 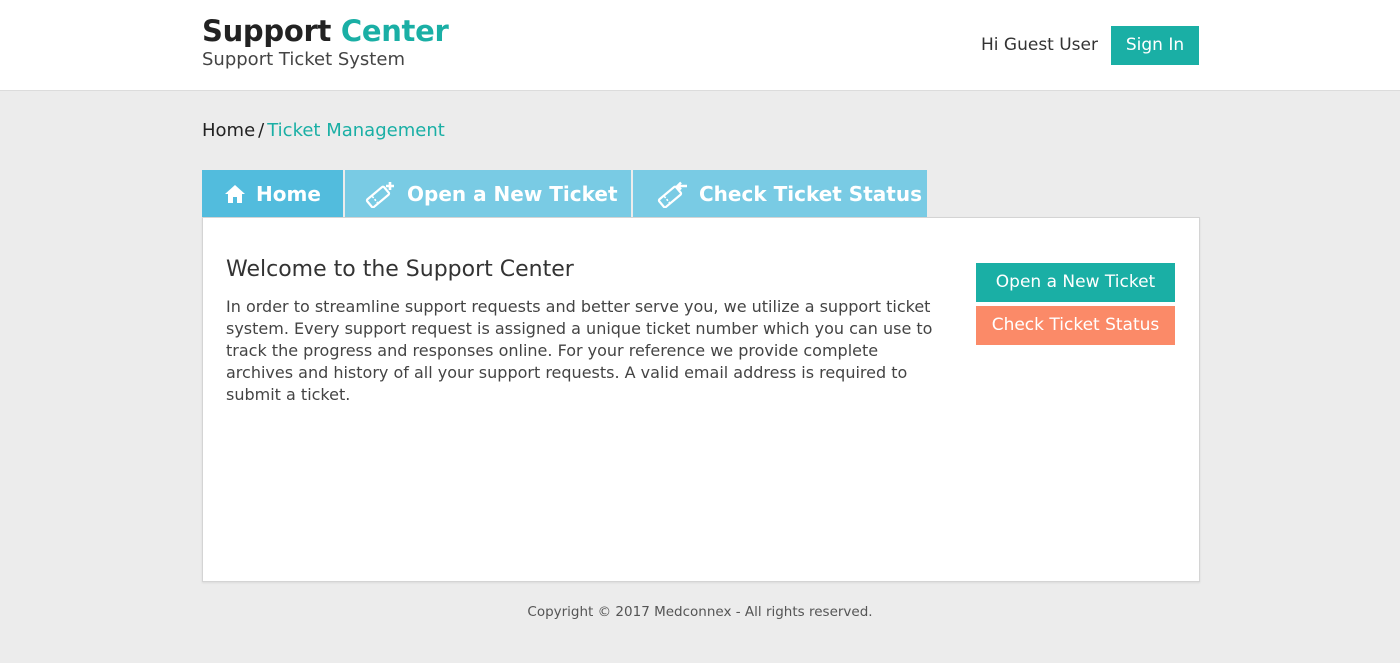 I want to click on tab-open-ticket: Open a New Ticket, so click(x=488, y=194).